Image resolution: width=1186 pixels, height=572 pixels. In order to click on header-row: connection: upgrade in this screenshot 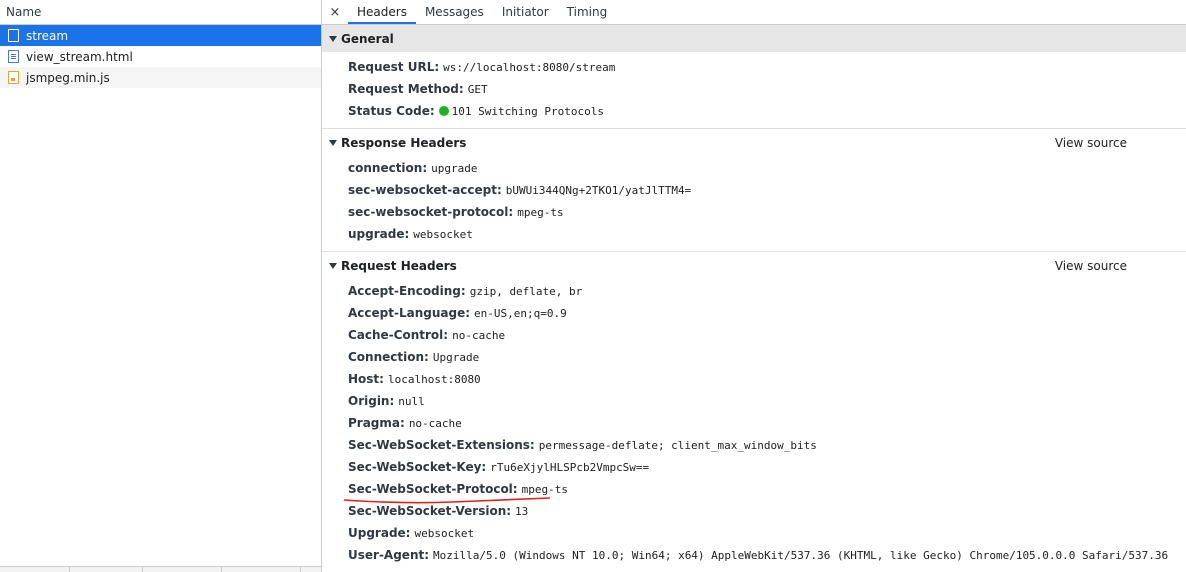, I will do `click(754, 168)`.